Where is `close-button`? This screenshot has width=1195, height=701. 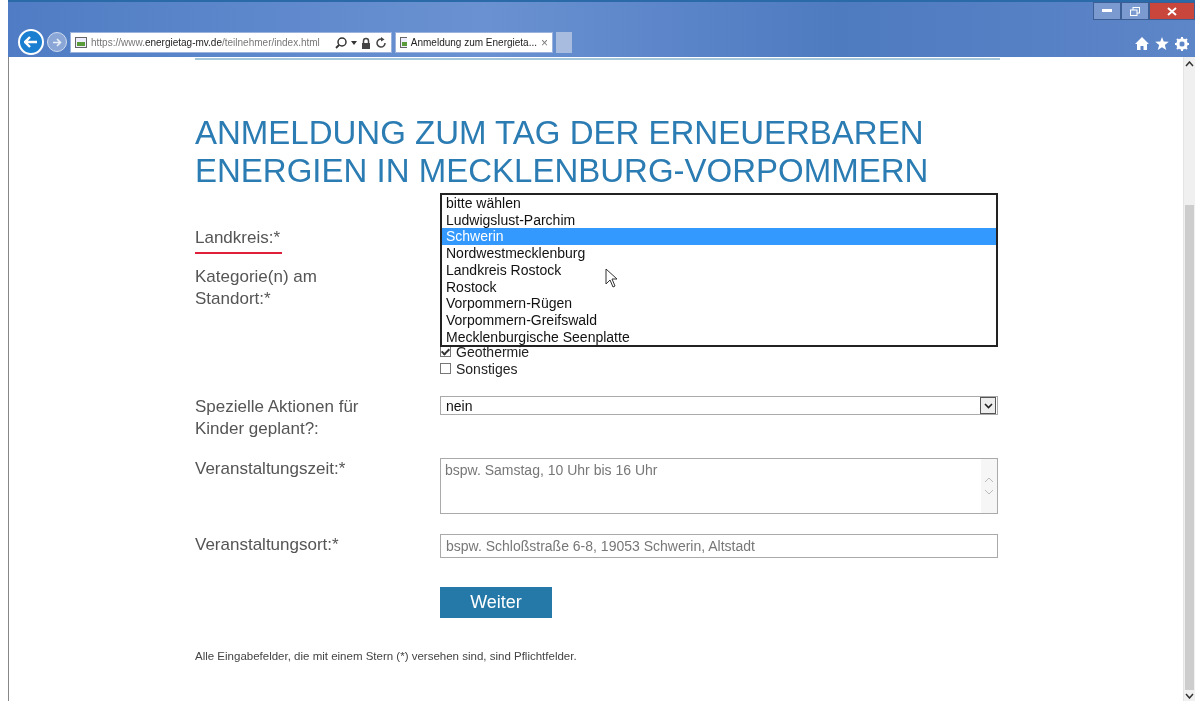
close-button is located at coordinates (1172, 11).